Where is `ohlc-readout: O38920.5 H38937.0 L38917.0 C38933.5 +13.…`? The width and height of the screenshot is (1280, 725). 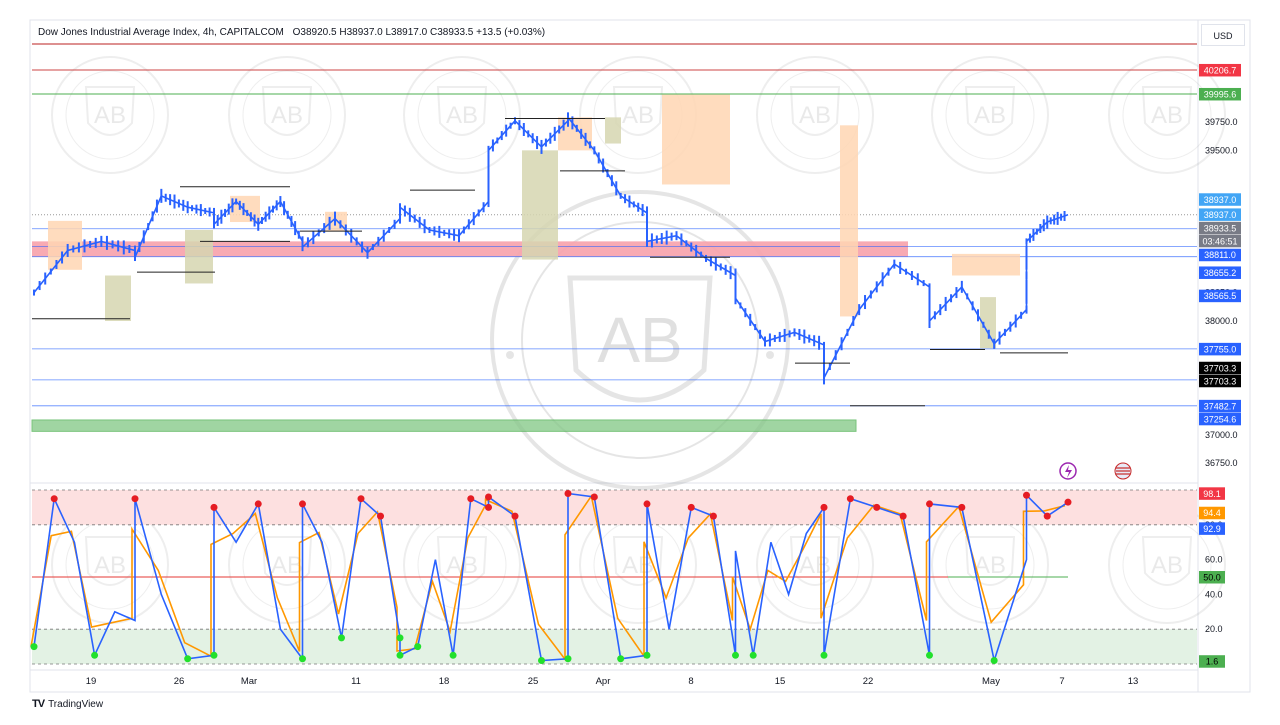
ohlc-readout: O38920.5 H38937.0 L38917.0 C38933.5 +13.… is located at coordinates (419, 32).